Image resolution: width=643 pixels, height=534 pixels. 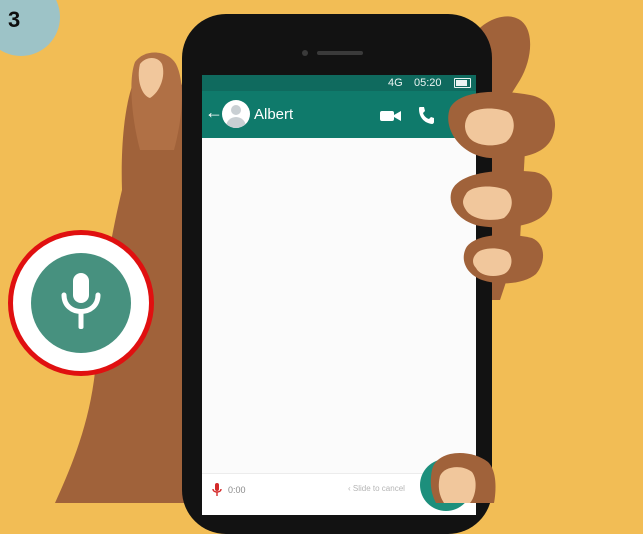 I want to click on microphone-icon, so click(x=81, y=301).